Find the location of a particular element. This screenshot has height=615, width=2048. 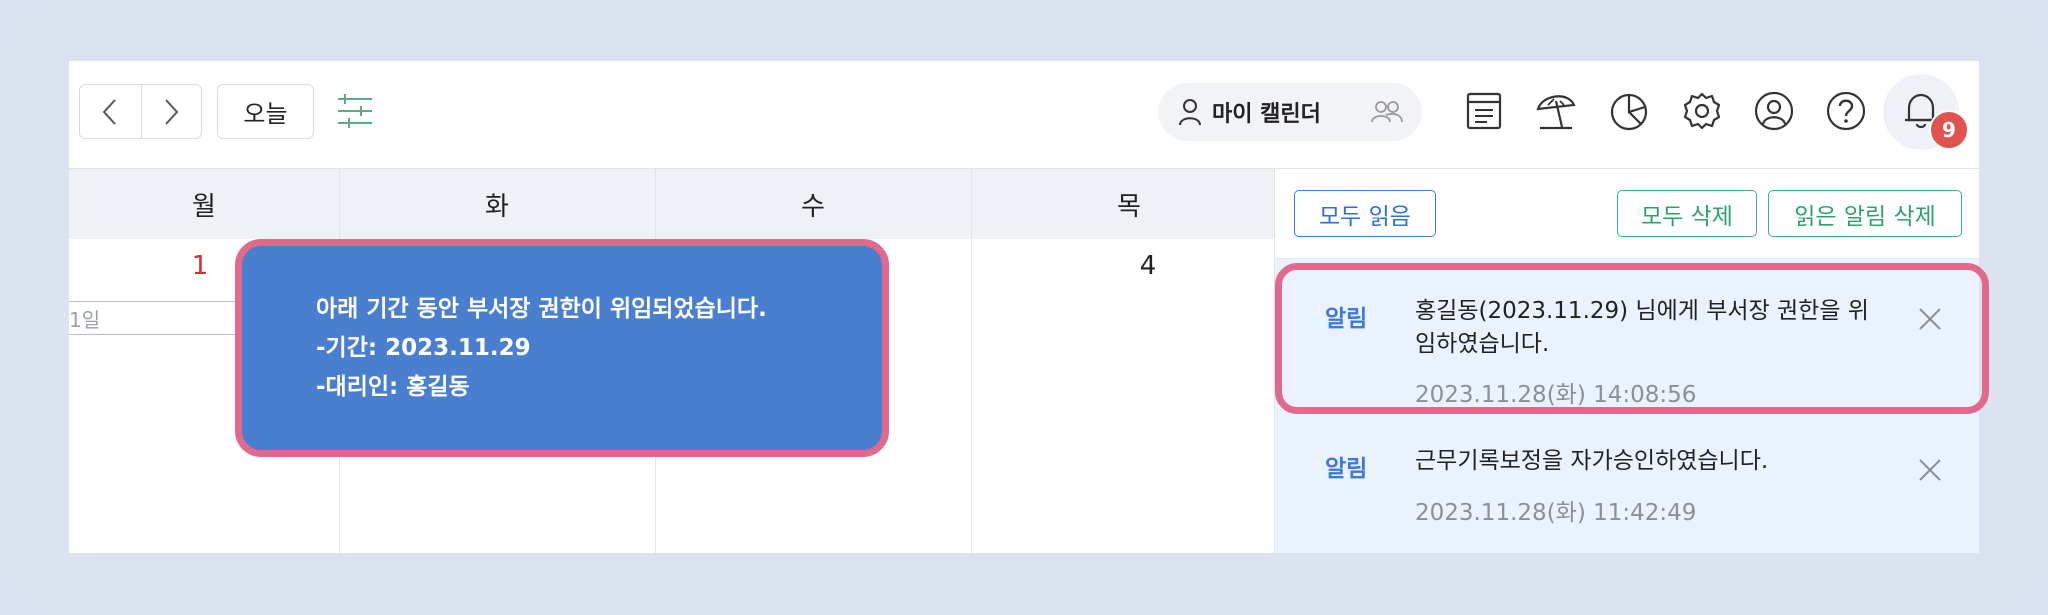

tooltip-line-period: -기간: 2023.11.29 is located at coordinates (423, 348).